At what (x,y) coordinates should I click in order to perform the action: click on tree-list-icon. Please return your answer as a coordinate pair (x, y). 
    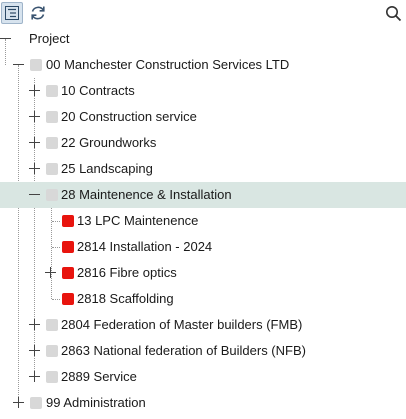
    Looking at the image, I should click on (12, 13).